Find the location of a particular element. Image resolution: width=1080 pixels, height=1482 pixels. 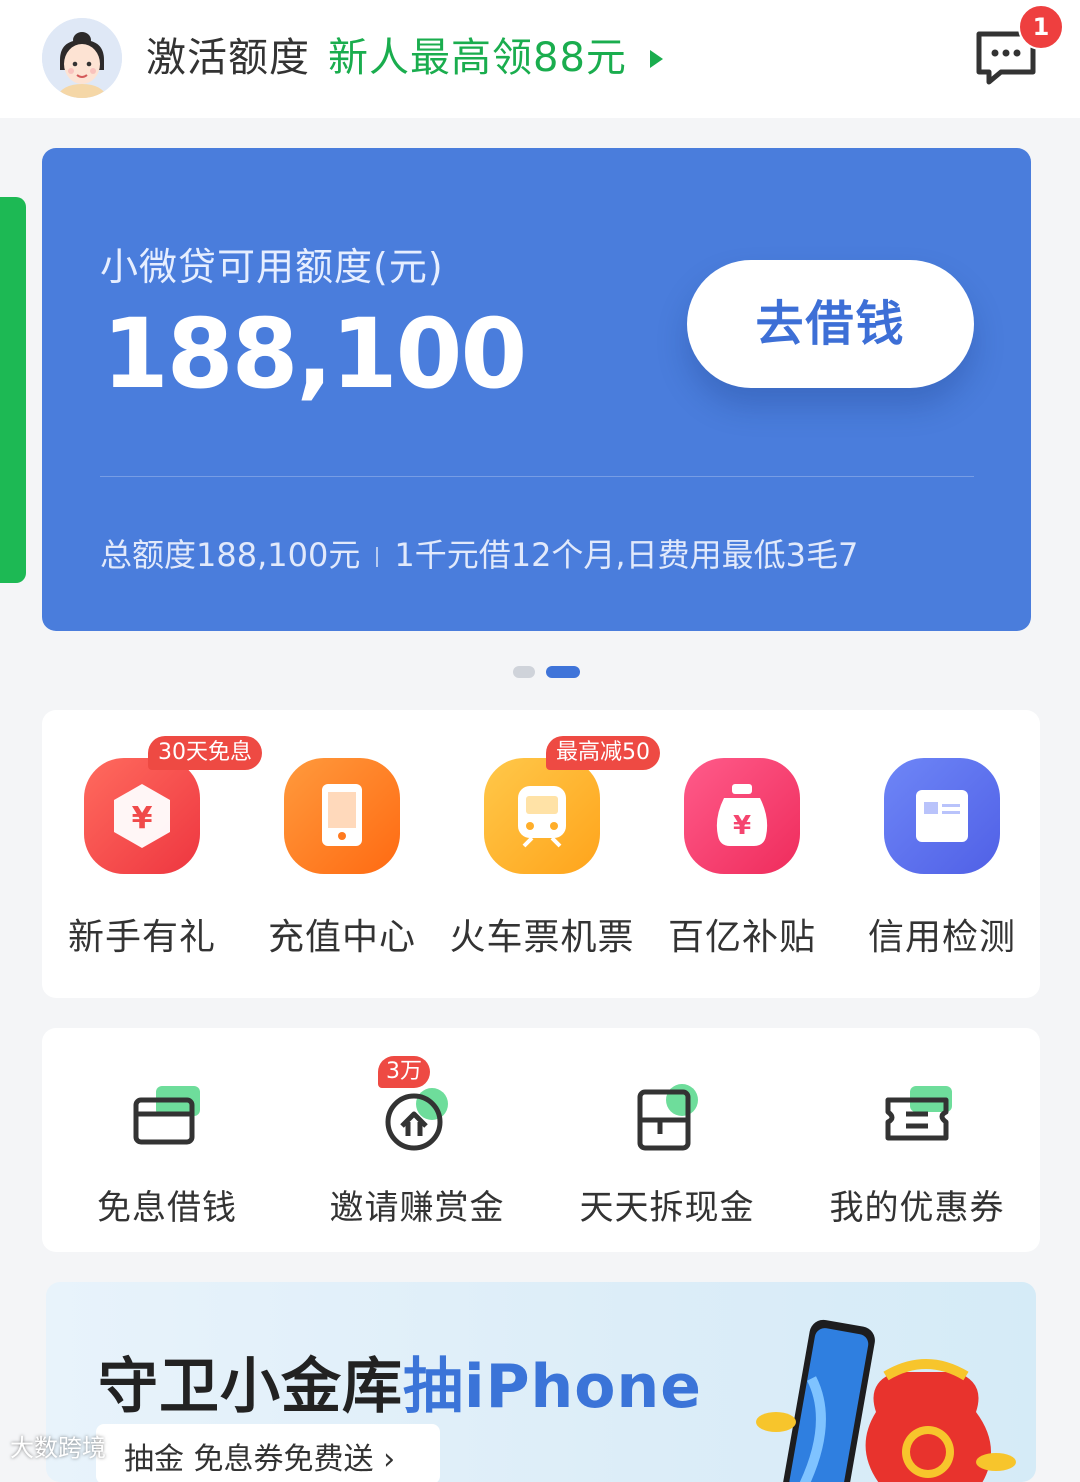

watermark-text: 大数跨境 is located at coordinates (58, 1448).